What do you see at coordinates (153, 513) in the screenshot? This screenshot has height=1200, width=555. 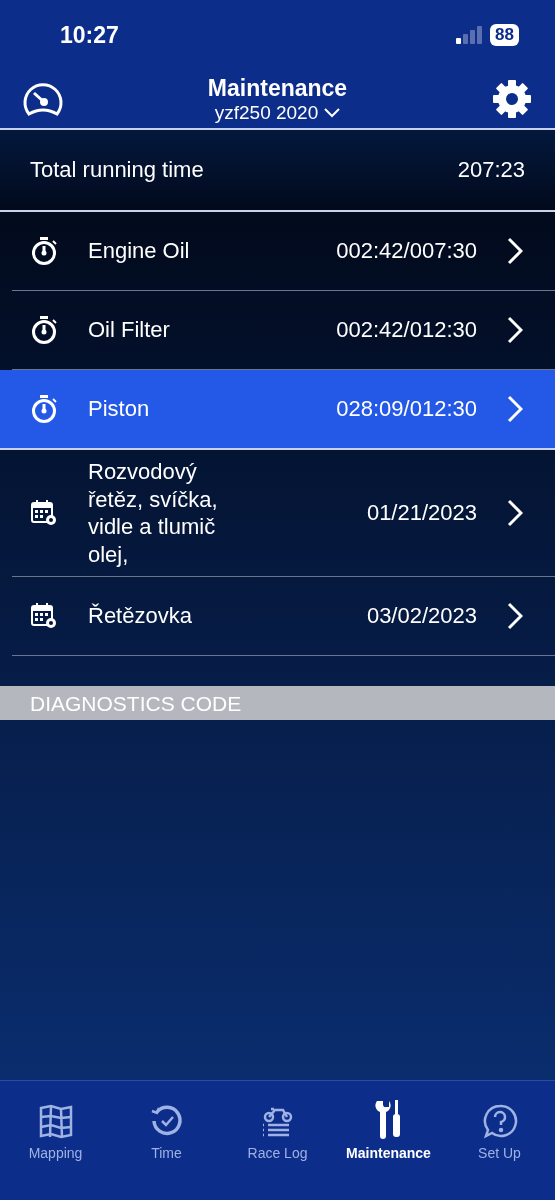 I see `item-name: Rozvodový řetěz, svíčka, vidle a tlumič olej,` at bounding box center [153, 513].